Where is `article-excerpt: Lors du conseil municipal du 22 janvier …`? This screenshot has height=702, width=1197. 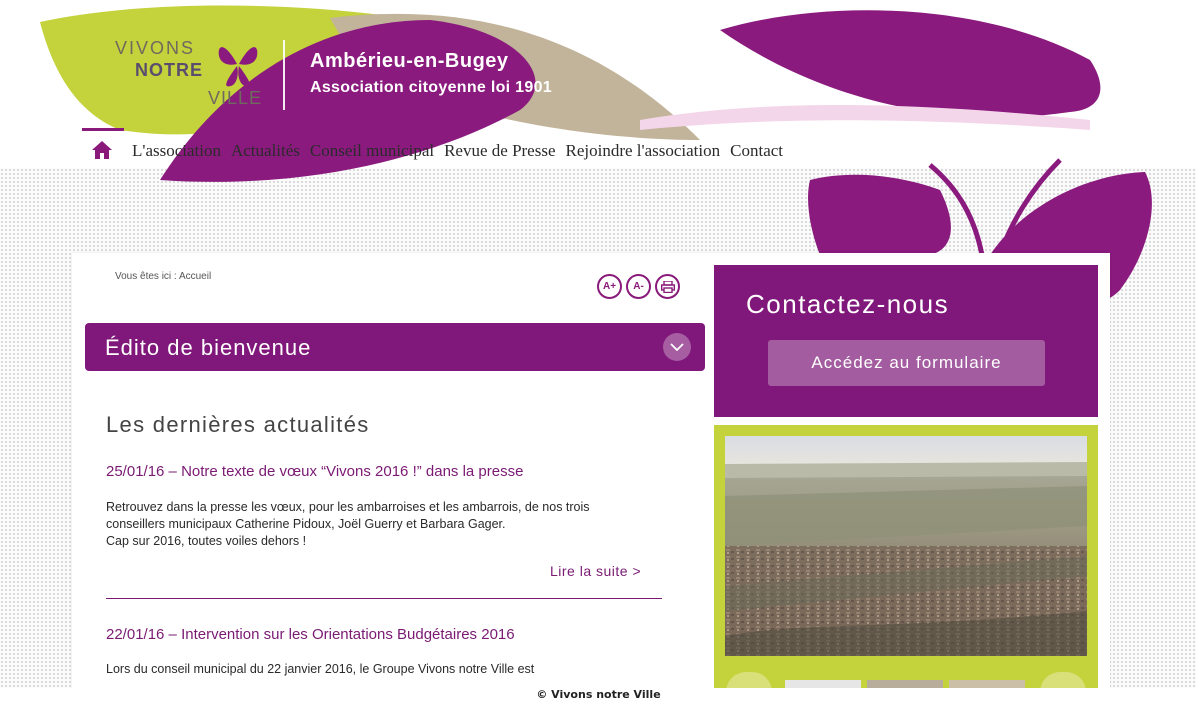 article-excerpt: Lors du conseil municipal du 22 janvier … is located at coordinates (386, 669).